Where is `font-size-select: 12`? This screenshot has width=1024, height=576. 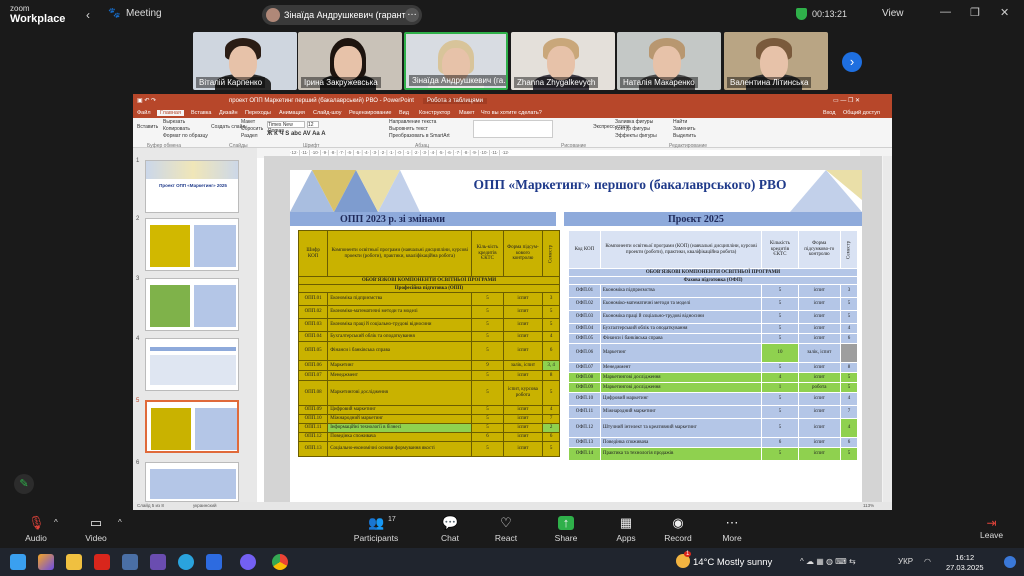 font-size-select: 12 is located at coordinates (313, 124).